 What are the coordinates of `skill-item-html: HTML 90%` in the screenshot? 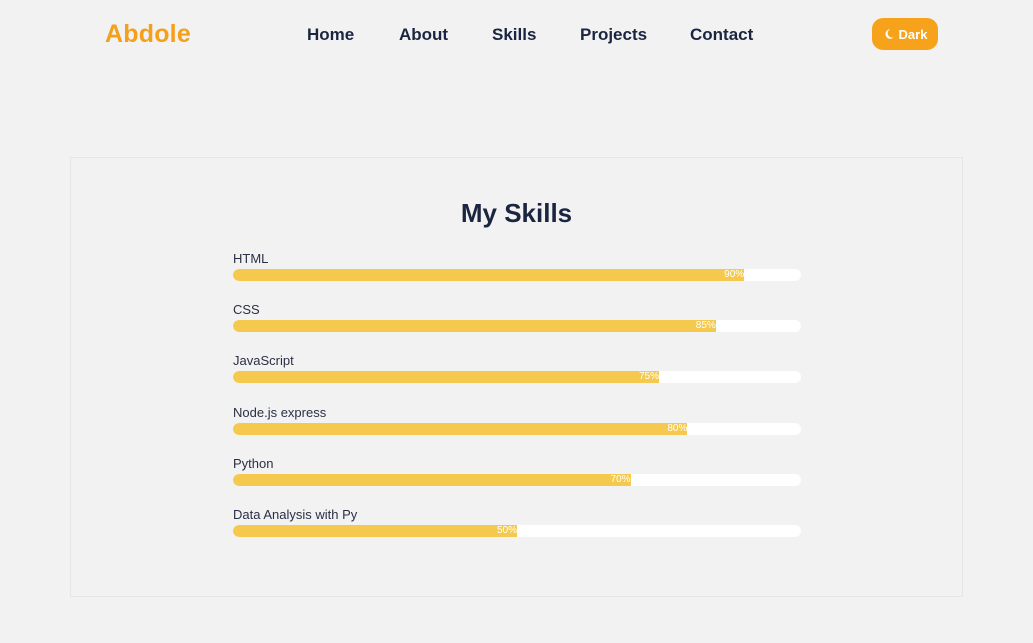 It's located at (517, 271).